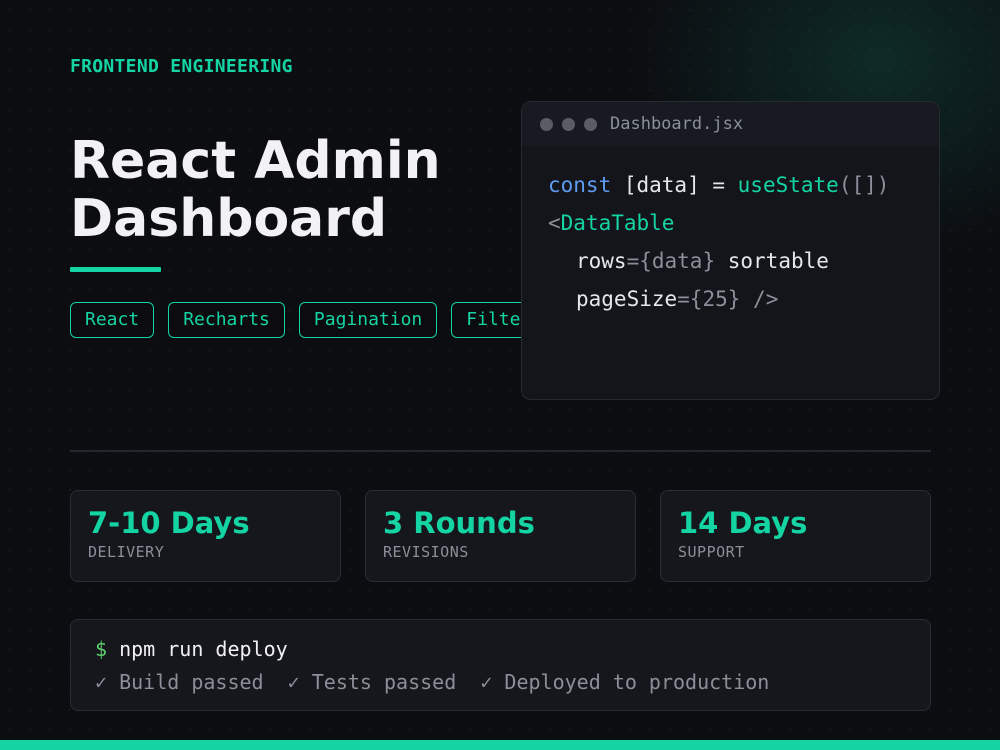 The height and width of the screenshot is (750, 1000). What do you see at coordinates (255, 161) in the screenshot?
I see `title-line-1: React Admin` at bounding box center [255, 161].